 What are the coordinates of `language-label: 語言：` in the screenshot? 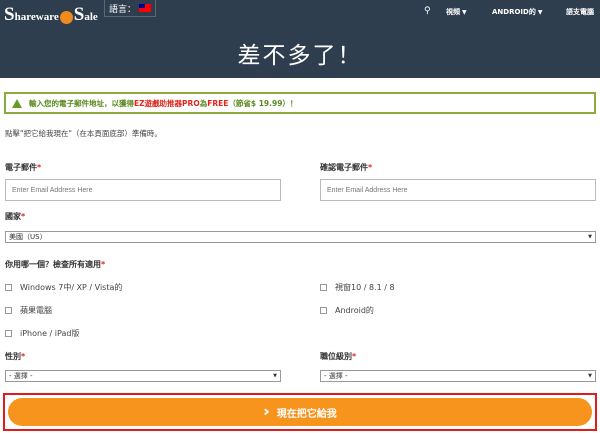 It's located at (123, 9).